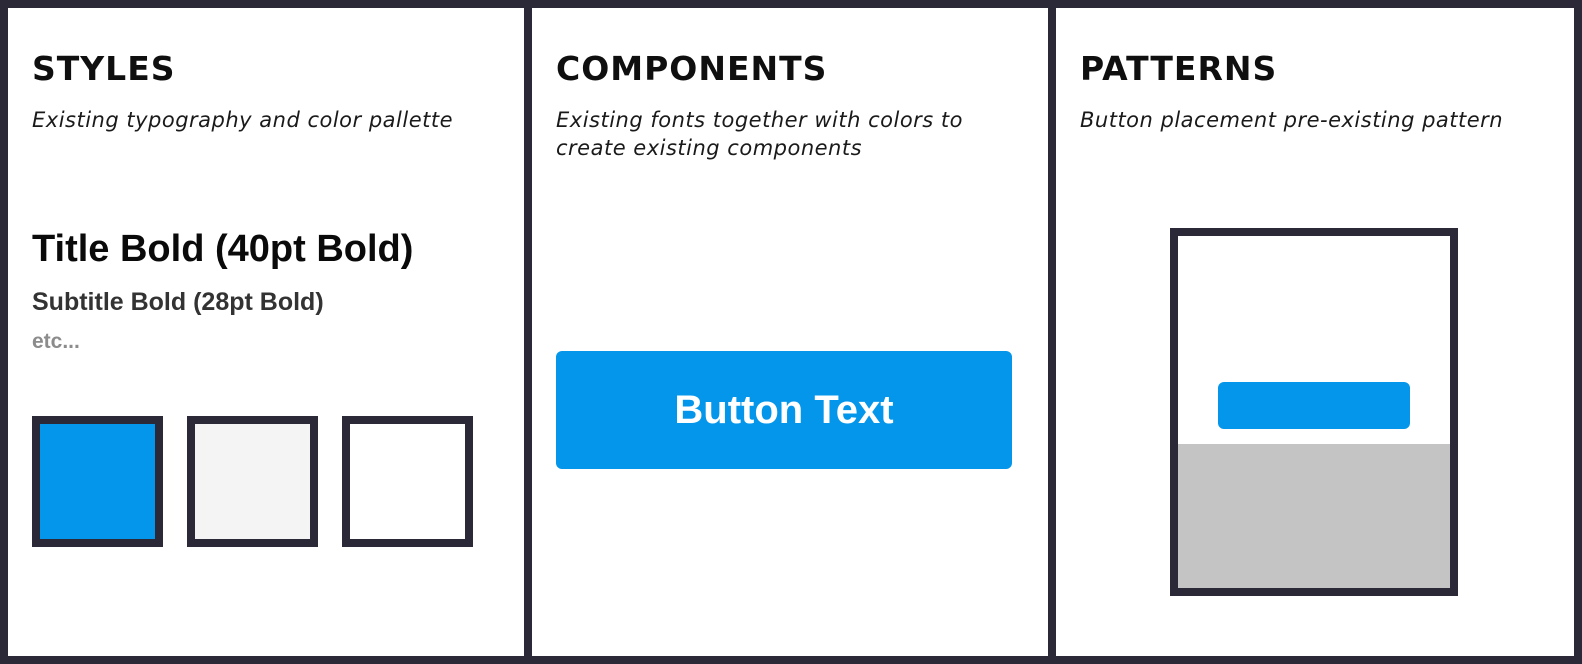  What do you see at coordinates (692, 68) in the screenshot?
I see `components-heading: COMPONENTS` at bounding box center [692, 68].